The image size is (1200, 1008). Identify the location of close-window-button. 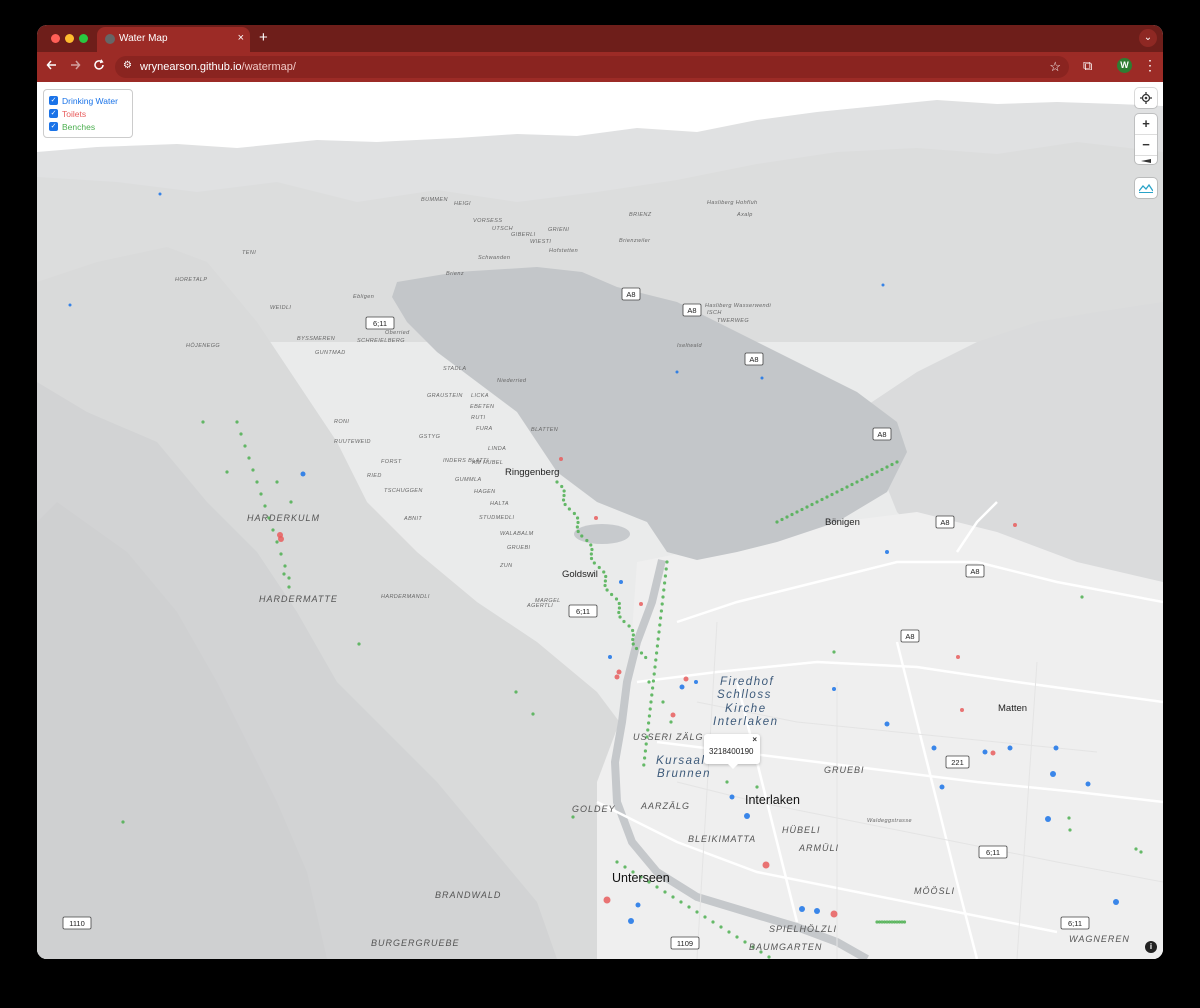
(55, 38).